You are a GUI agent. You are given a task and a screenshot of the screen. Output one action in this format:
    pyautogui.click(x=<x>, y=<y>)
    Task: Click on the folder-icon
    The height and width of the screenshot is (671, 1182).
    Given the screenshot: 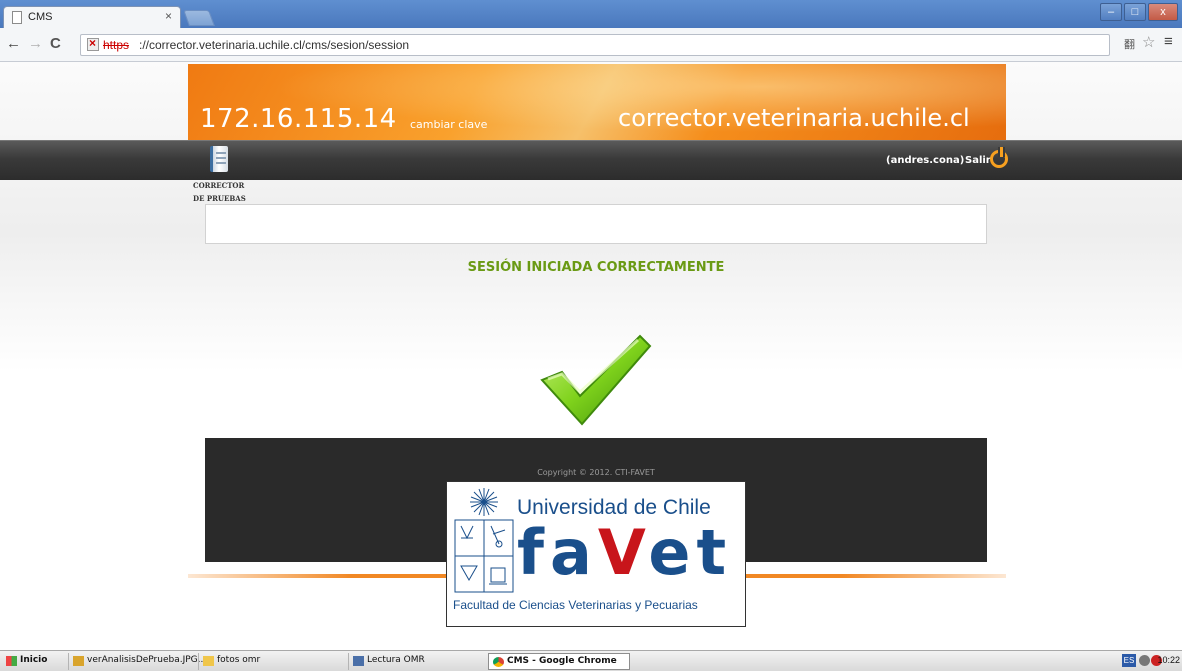 What is the action you would take?
    pyautogui.click(x=208, y=661)
    